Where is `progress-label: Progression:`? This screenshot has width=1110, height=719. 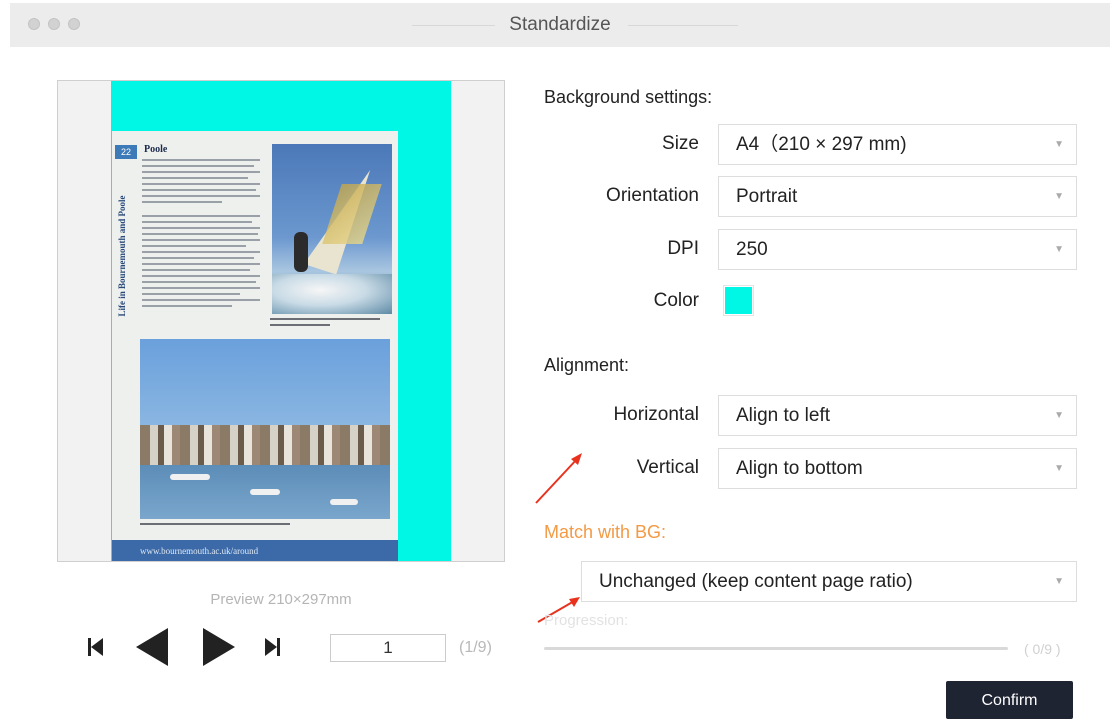
progress-label: Progression: is located at coordinates (586, 620).